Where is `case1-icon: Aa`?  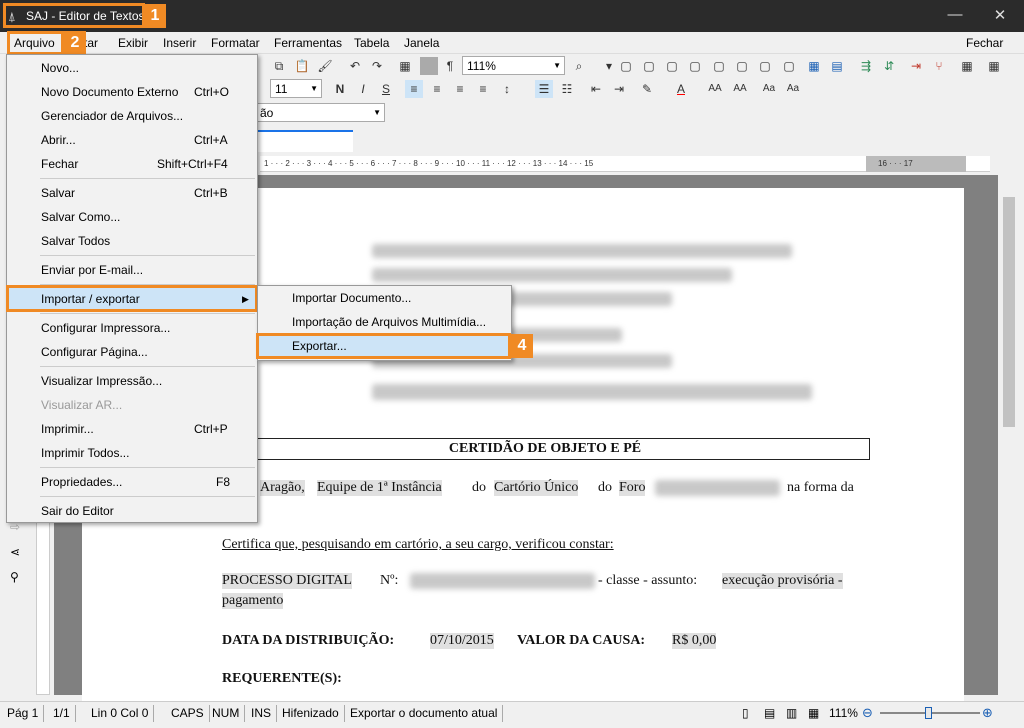
case1-icon: Aa is located at coordinates (769, 89).